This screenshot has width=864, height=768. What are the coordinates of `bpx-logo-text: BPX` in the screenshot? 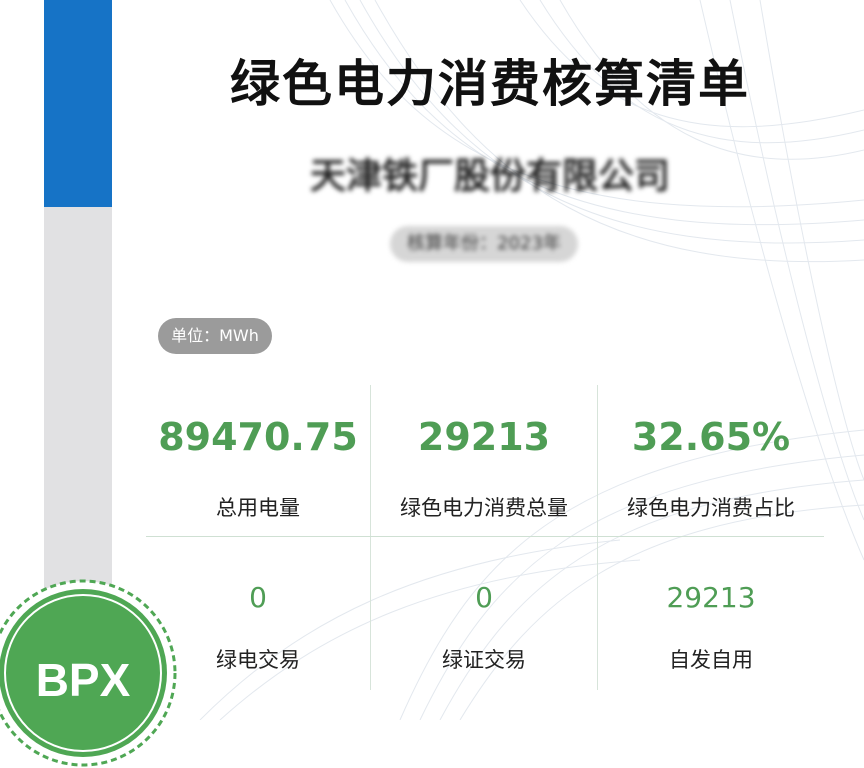 It's located at (83, 680).